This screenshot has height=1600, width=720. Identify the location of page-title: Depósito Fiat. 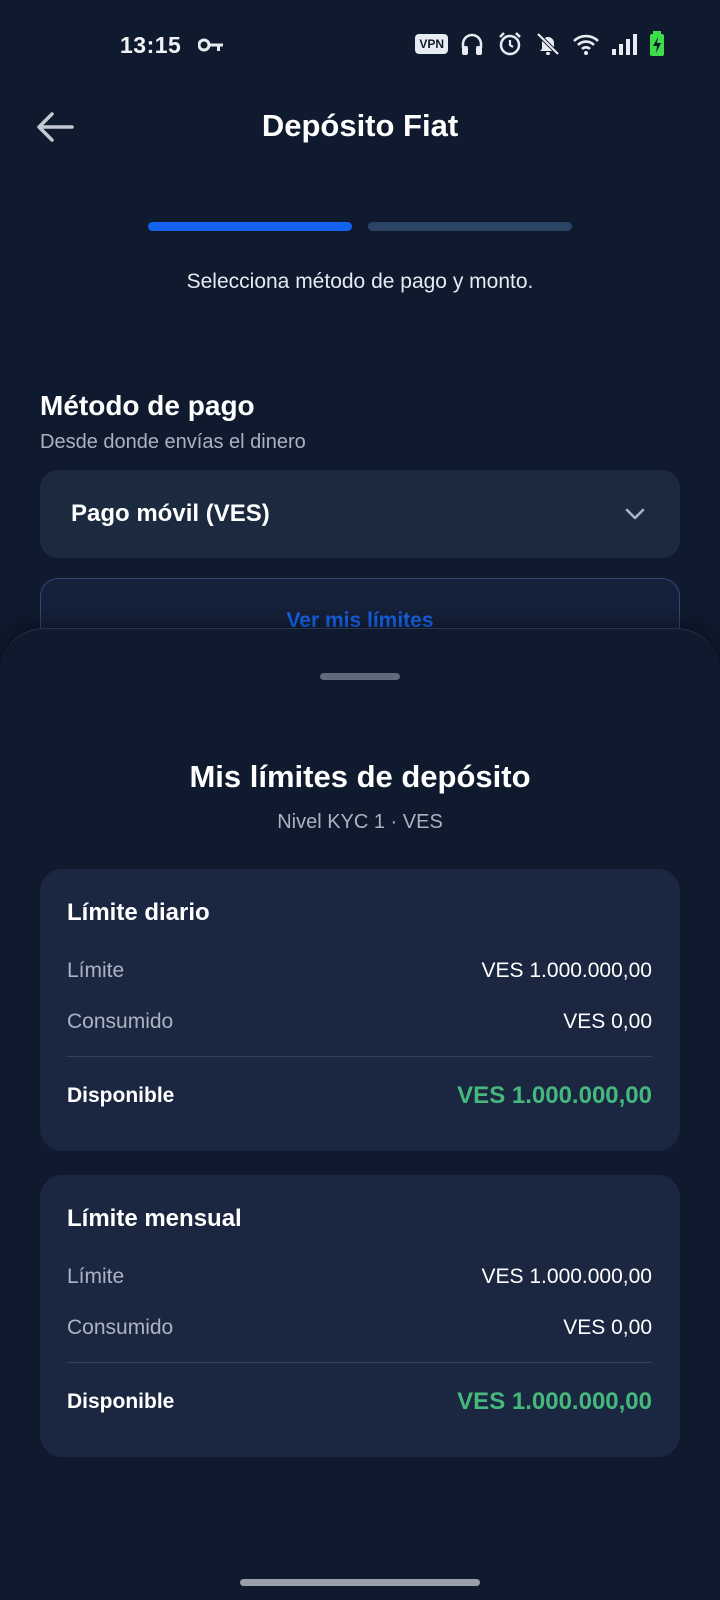
(360, 125).